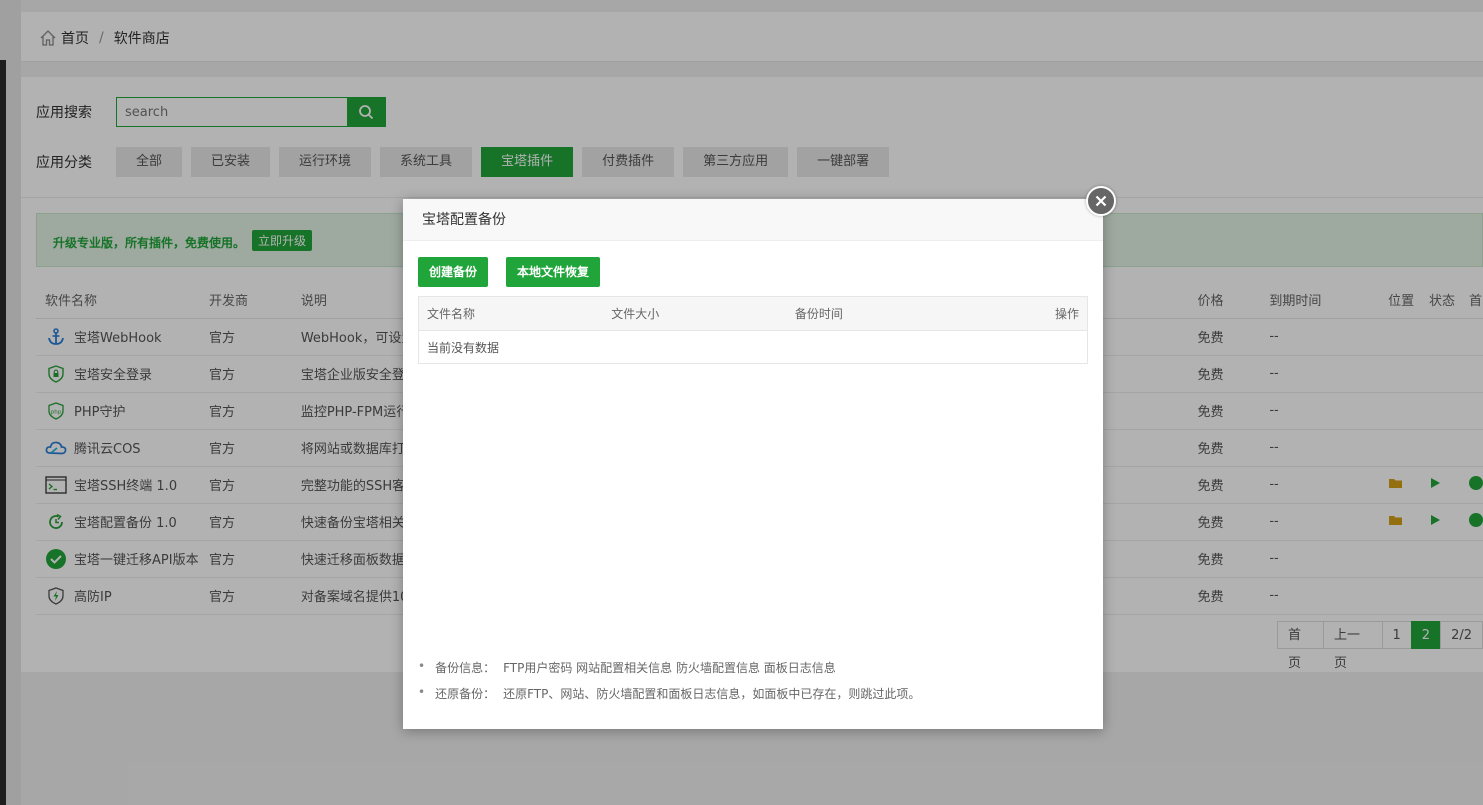 This screenshot has width=1483, height=805. Describe the element at coordinates (465, 668) in the screenshot. I see `tip-label: 备份信息：` at that location.